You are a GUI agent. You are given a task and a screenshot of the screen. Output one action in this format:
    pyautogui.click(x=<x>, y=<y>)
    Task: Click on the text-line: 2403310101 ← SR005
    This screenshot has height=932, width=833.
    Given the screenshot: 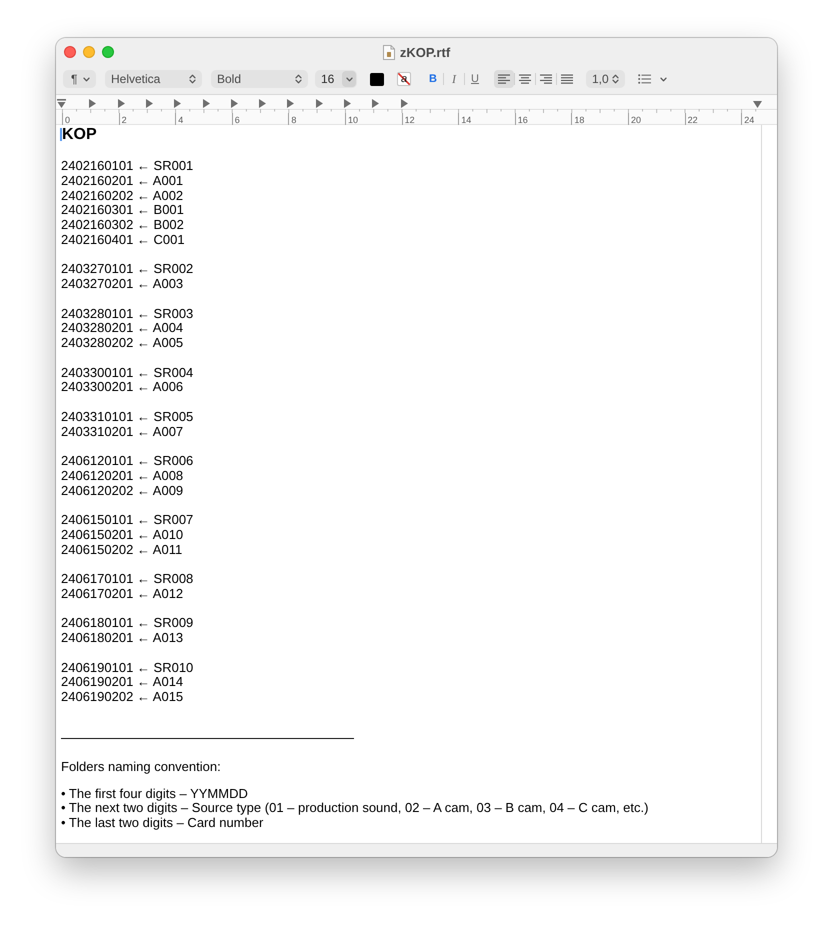 What is the action you would take?
    pyautogui.click(x=127, y=417)
    